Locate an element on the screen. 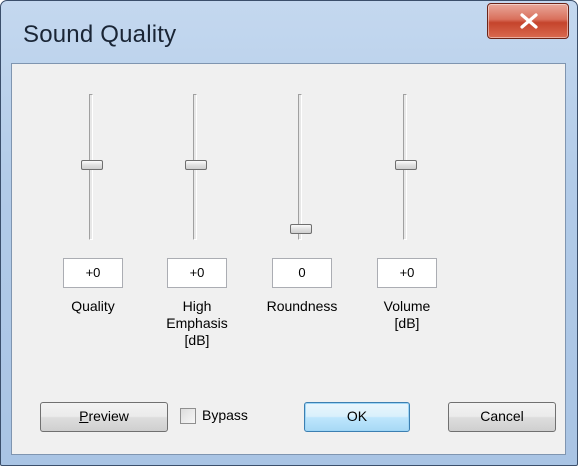  volume-slider is located at coordinates (407, 169).